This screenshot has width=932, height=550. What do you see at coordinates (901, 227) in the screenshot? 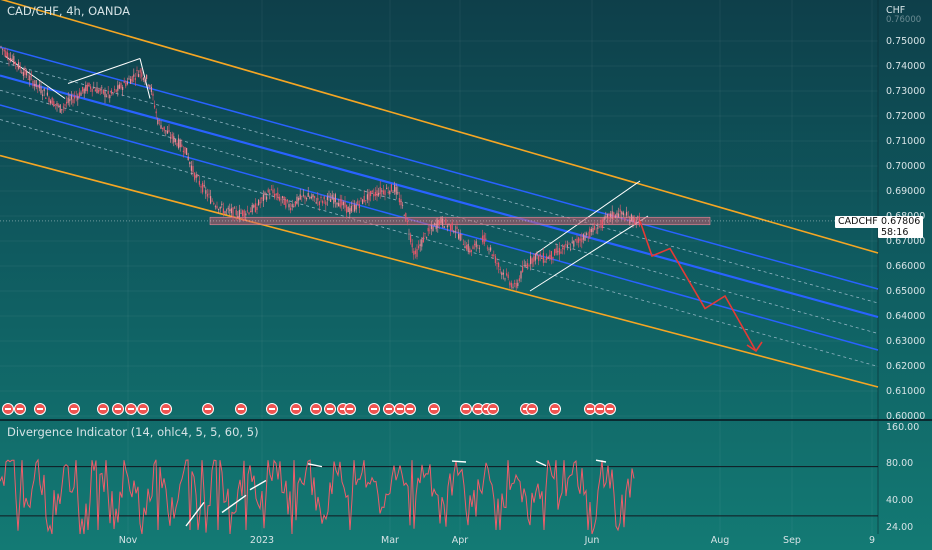
I see `last-price-label: 0.67806 58:16` at bounding box center [901, 227].